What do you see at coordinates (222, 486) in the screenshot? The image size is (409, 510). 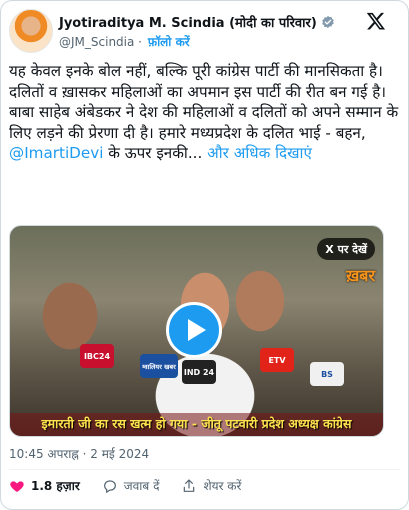 I see `share-label: शेयर करें` at bounding box center [222, 486].